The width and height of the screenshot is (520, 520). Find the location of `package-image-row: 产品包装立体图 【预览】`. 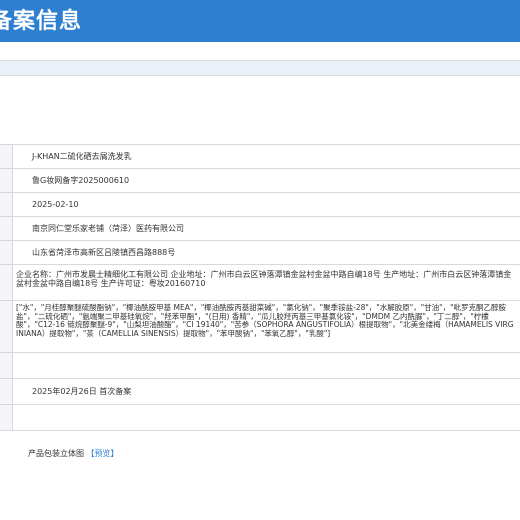

package-image-row: 产品包装立体图 【预览】 is located at coordinates (73, 453).